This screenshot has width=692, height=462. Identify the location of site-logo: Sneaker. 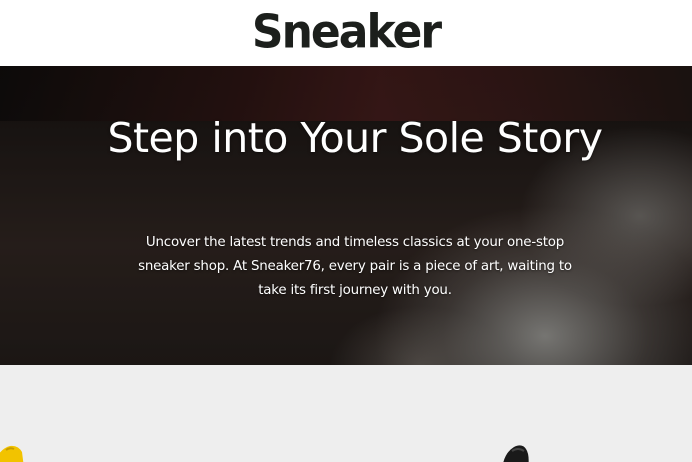
(347, 32).